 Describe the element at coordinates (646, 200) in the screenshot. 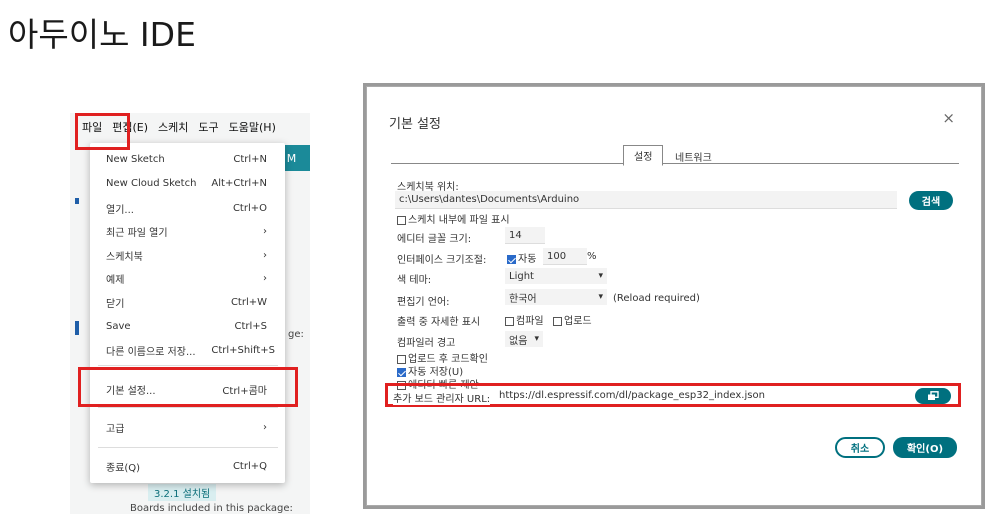

I see `sketchbook-path-input: c:\Users\dantes\Documents\Arduino` at that location.